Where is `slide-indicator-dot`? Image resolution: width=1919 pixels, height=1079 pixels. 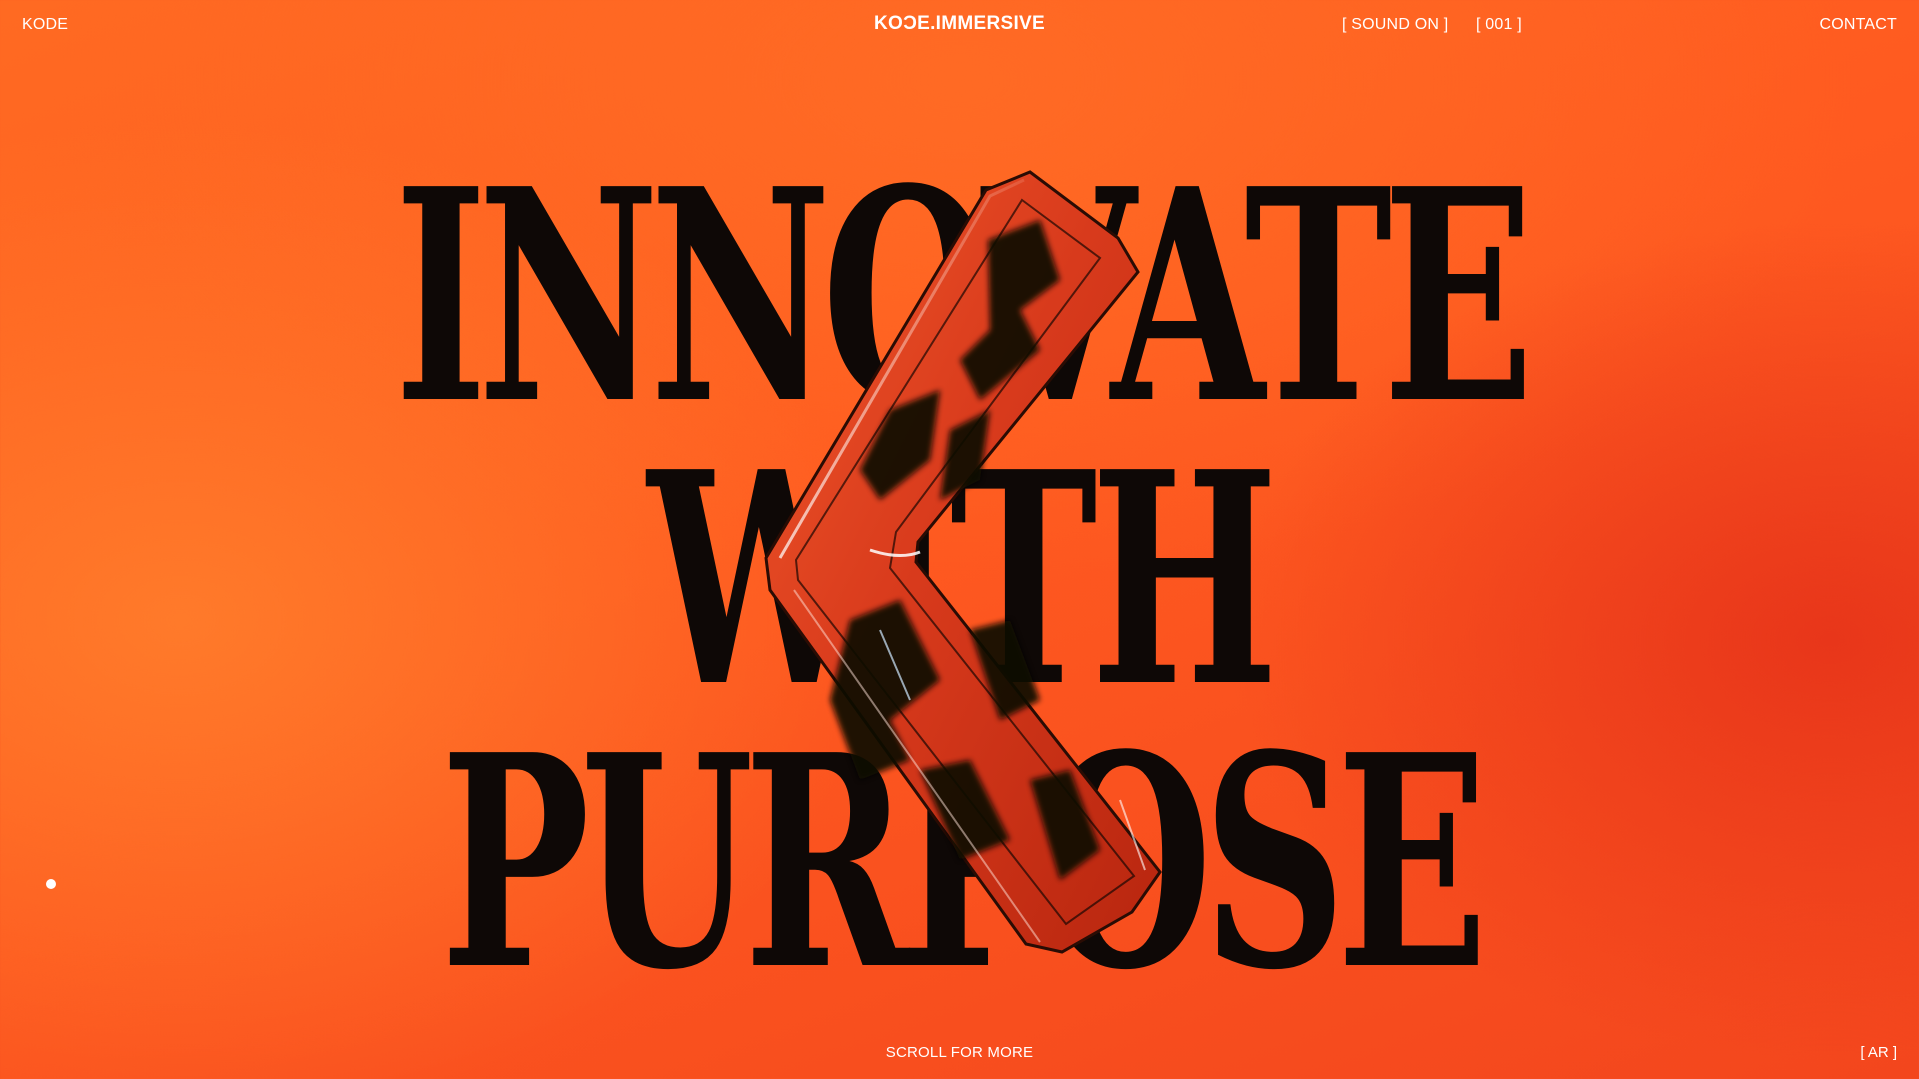 slide-indicator-dot is located at coordinates (51, 884).